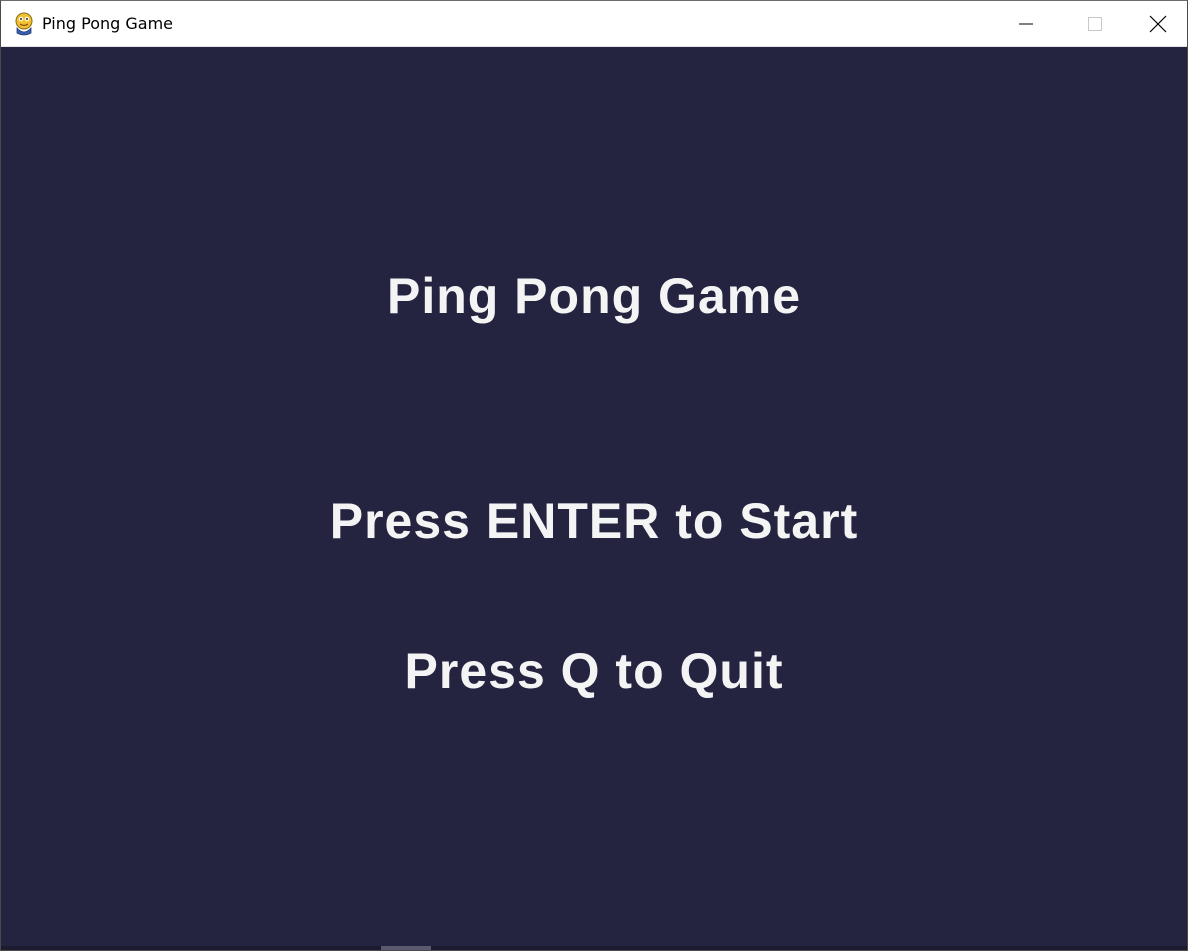  I want to click on game-title: Ping Pong Game, so click(594, 296).